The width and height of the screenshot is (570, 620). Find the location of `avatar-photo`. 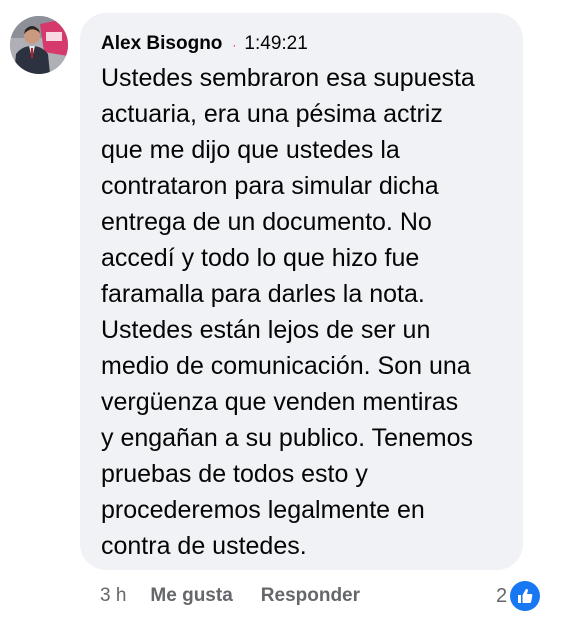

avatar-photo is located at coordinates (39, 45).